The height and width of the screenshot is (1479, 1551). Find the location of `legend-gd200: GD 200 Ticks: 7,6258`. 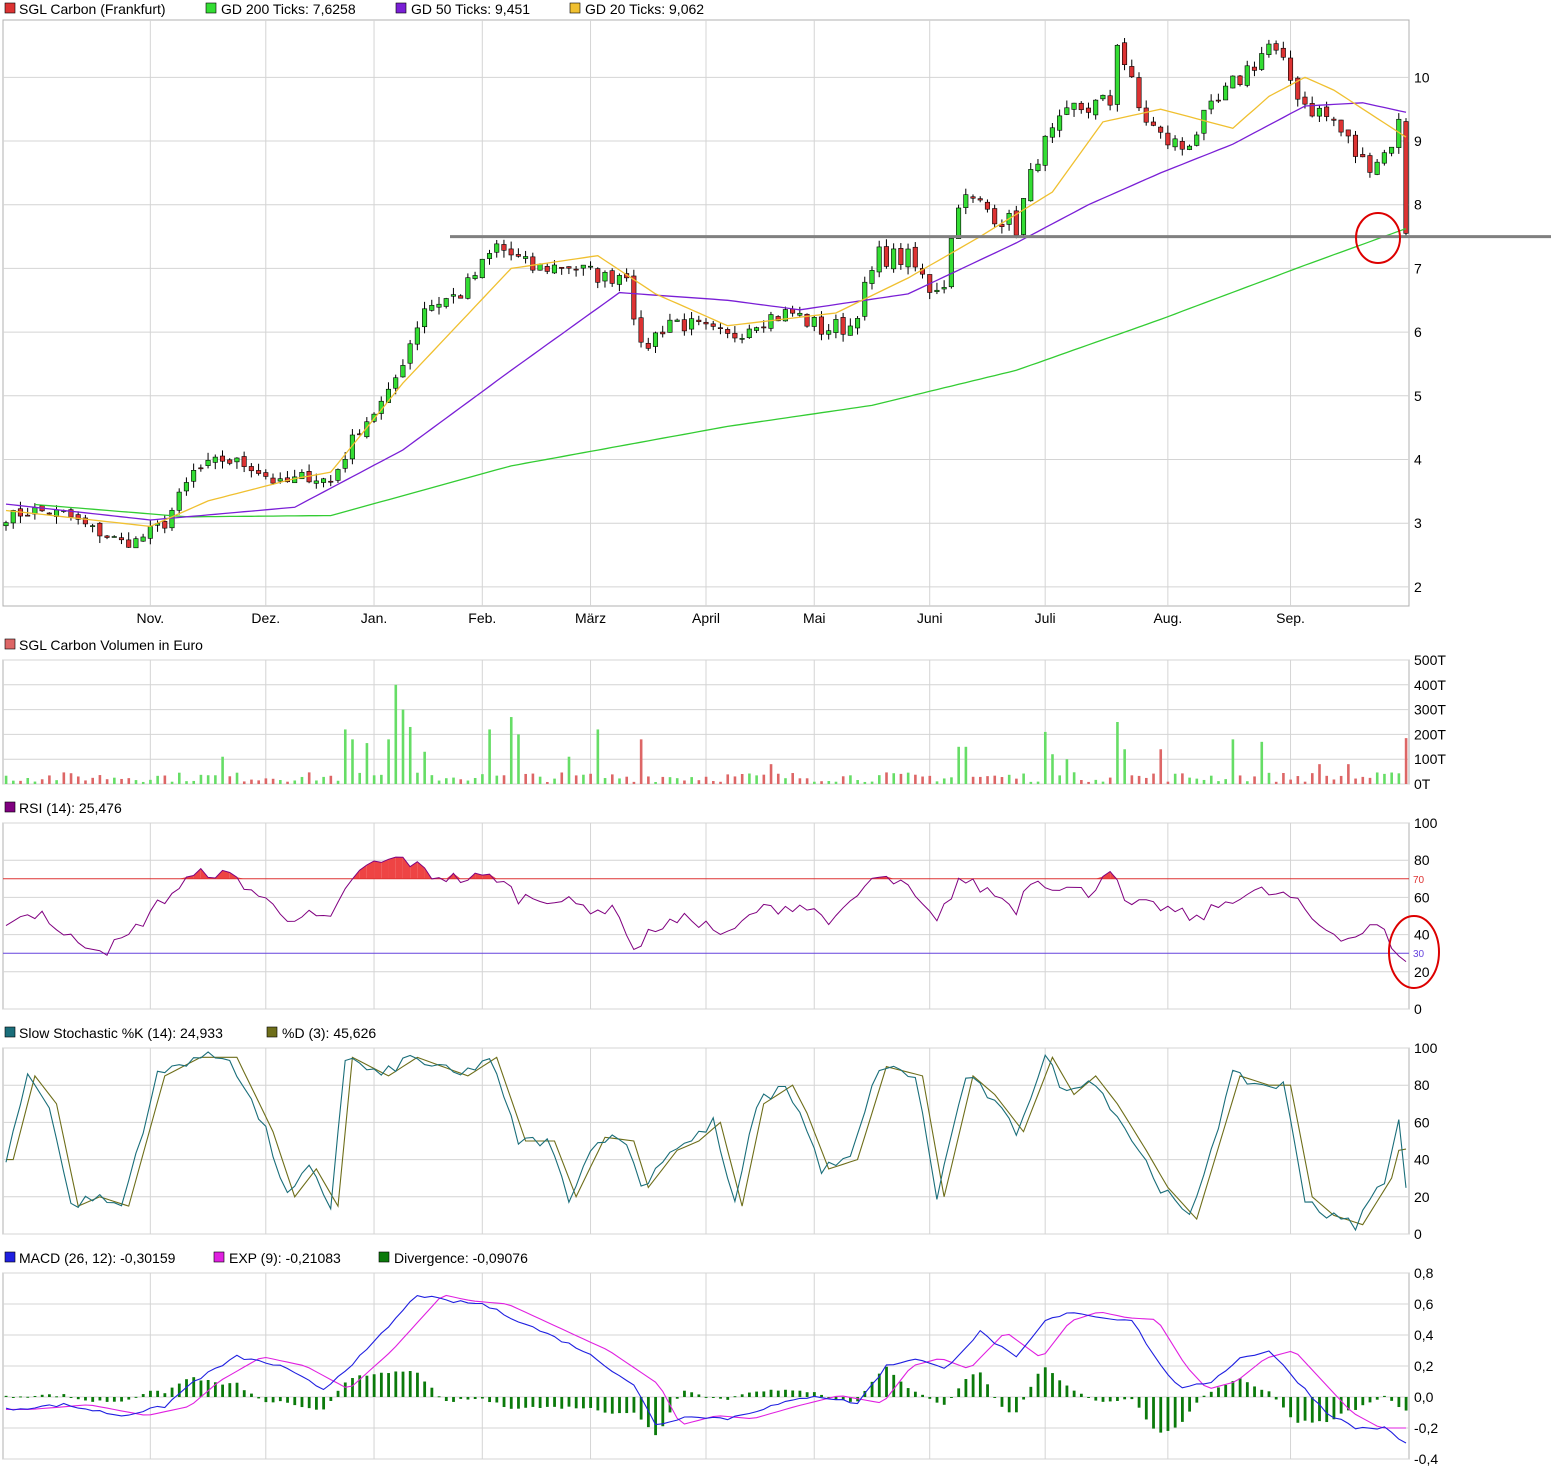

legend-gd200: GD 200 Ticks: 7,6258 is located at coordinates (288, 9).